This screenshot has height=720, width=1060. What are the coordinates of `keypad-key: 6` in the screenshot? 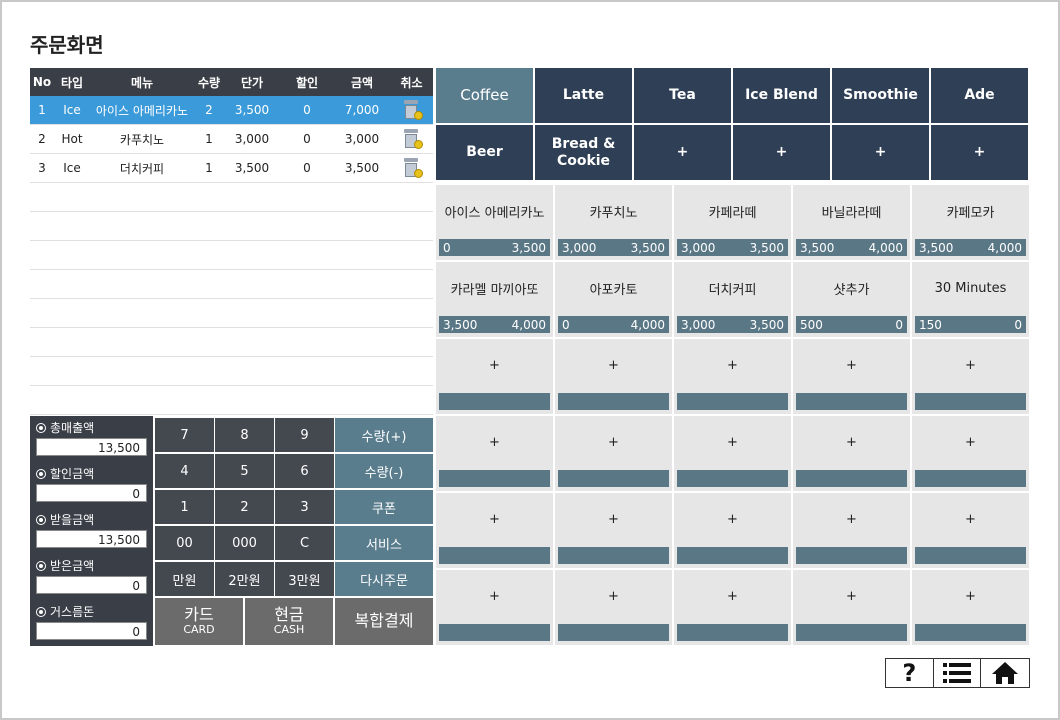 It's located at (304, 471).